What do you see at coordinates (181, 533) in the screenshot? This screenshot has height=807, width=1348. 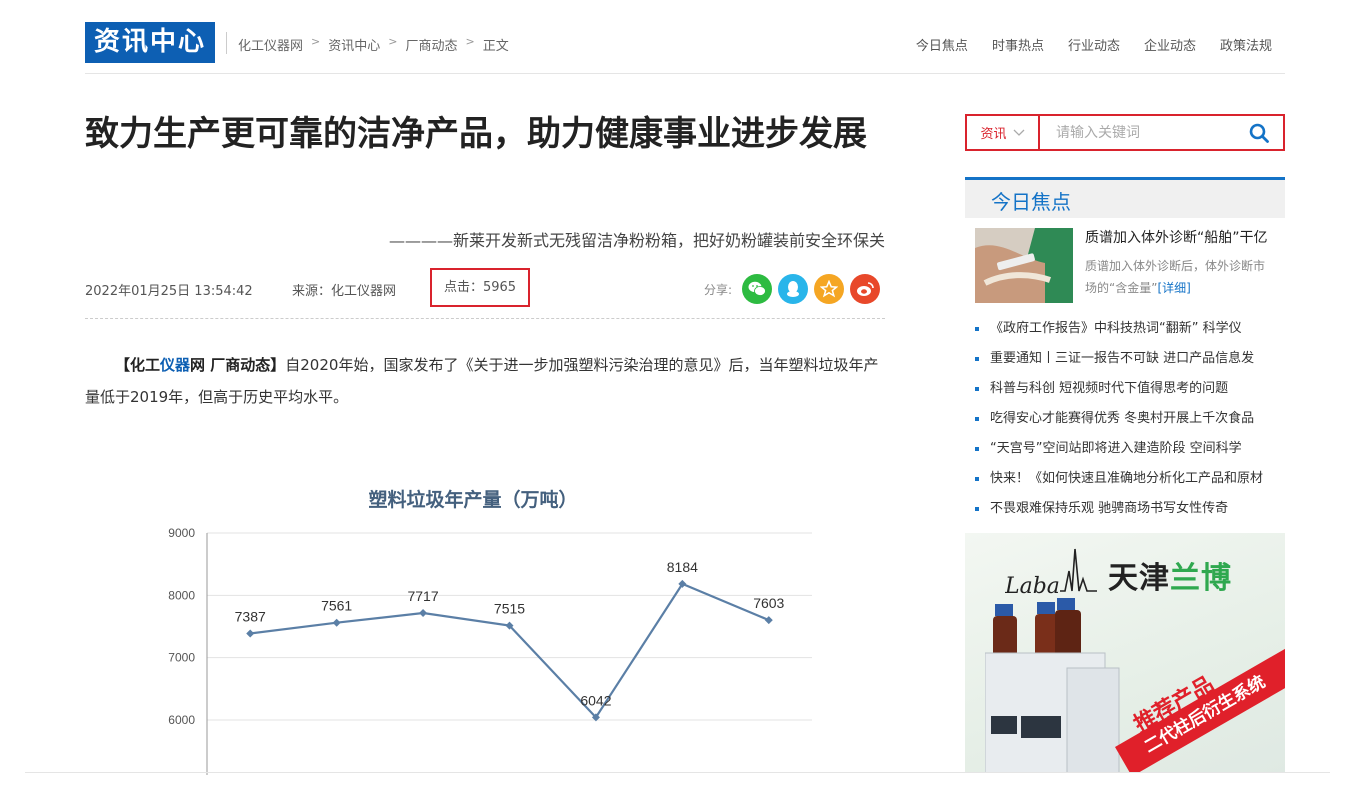 I see `y-tick-label: 9000` at bounding box center [181, 533].